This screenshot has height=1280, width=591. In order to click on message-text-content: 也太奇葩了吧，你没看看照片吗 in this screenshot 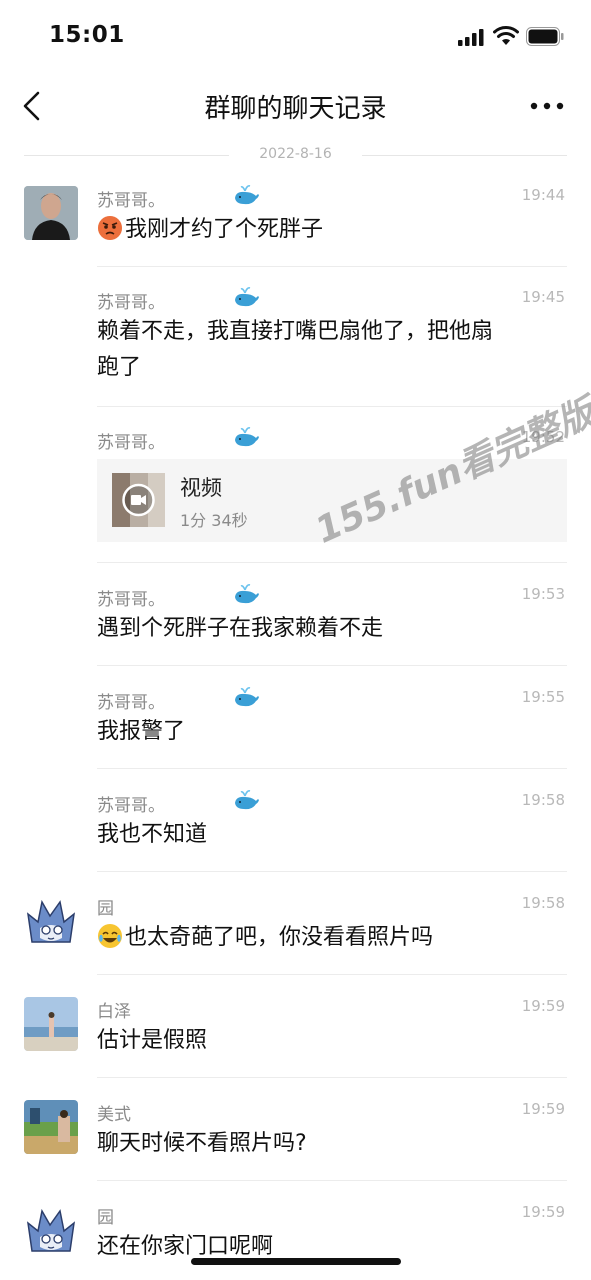, I will do `click(279, 937)`.